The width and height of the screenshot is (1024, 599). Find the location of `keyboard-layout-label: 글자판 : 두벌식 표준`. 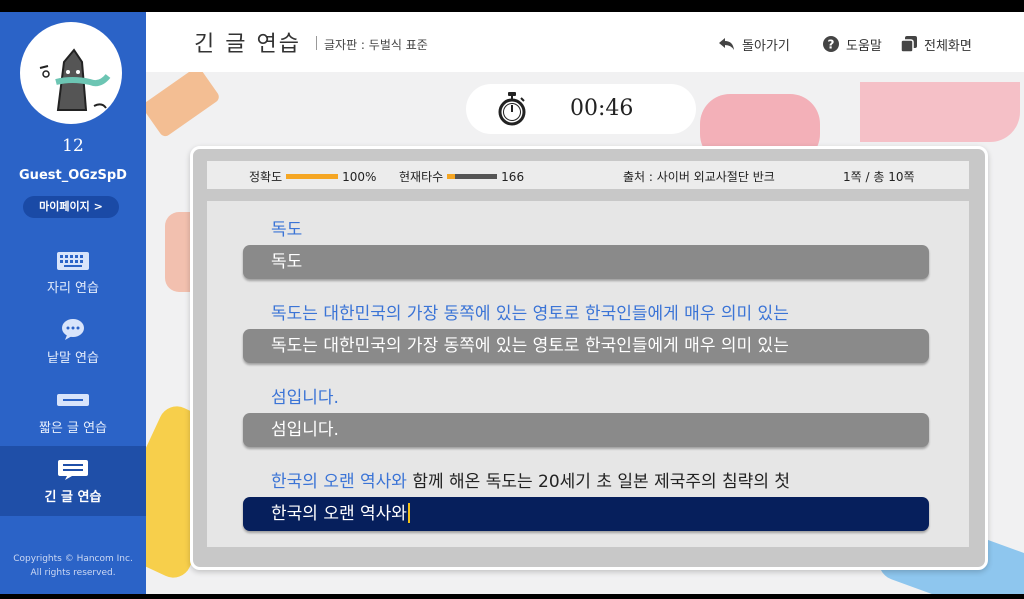

keyboard-layout-label: 글자판 : 두벌식 표준 is located at coordinates (376, 45).